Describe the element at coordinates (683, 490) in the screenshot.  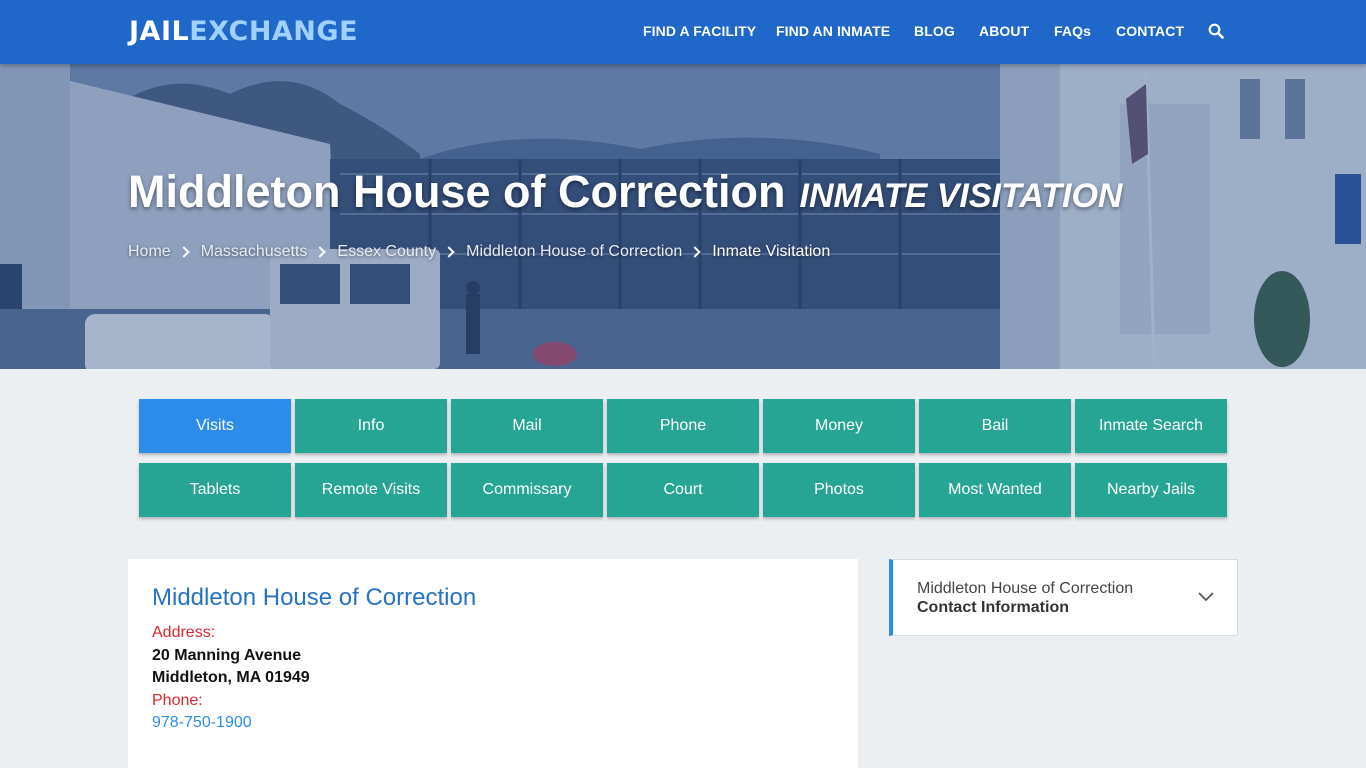
I see `tab-court: Court` at that location.